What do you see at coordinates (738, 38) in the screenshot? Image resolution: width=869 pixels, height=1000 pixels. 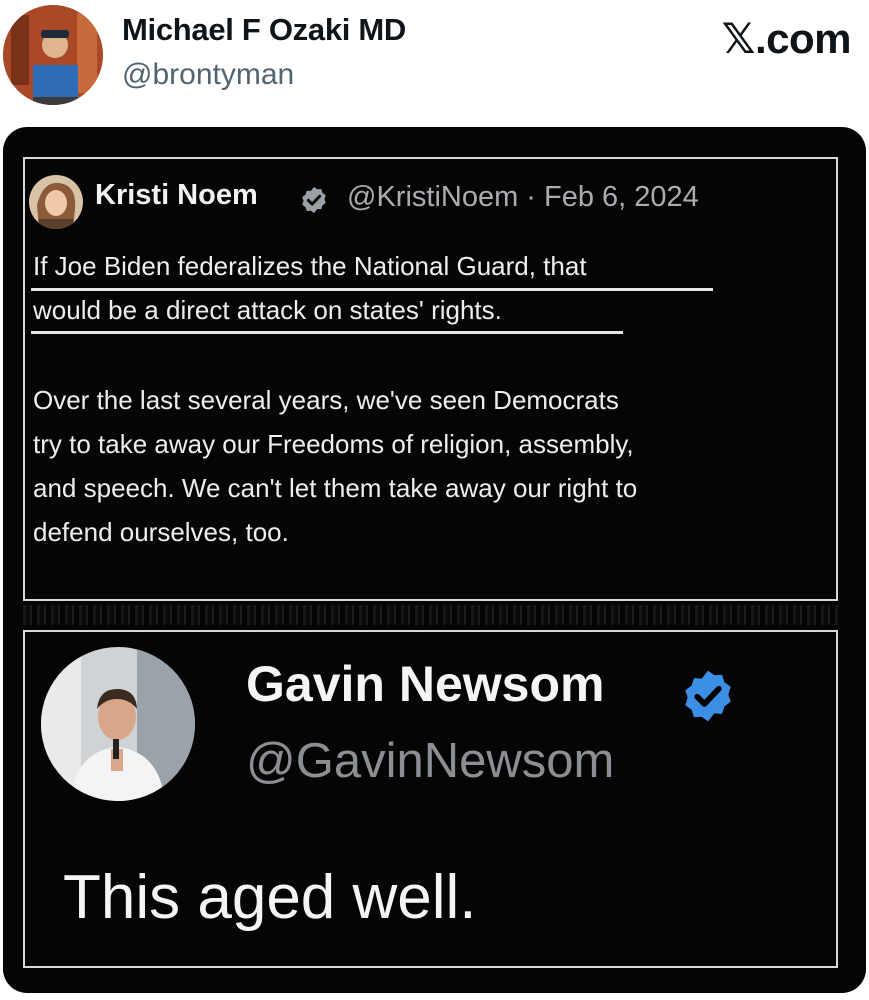 I see `x-logo-icon: 𝕏` at bounding box center [738, 38].